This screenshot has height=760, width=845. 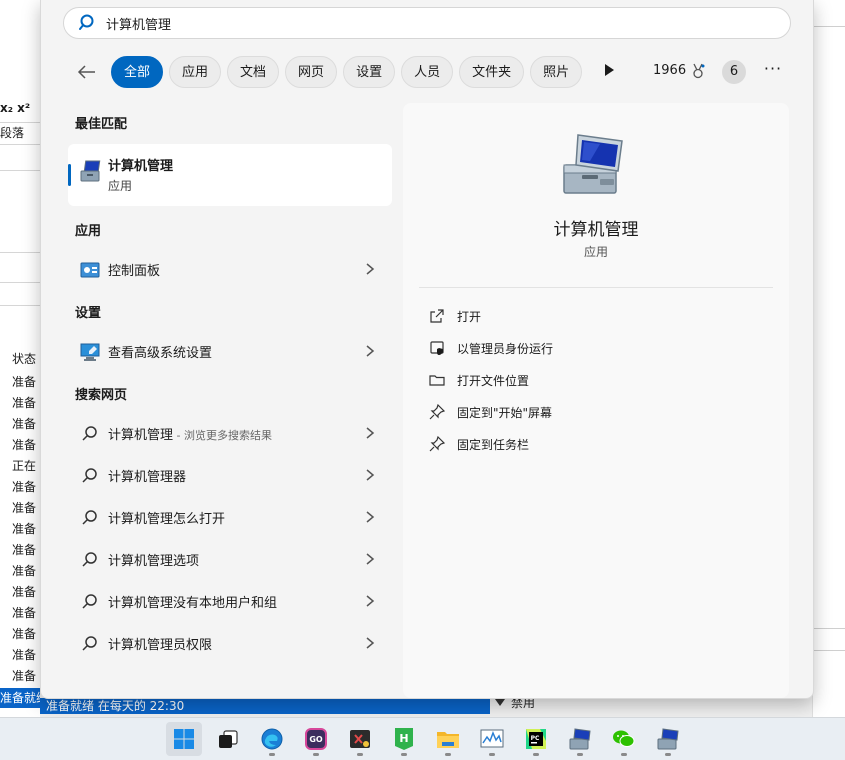 I want to click on app-item-control-panel: 控制面板, so click(x=230, y=269).